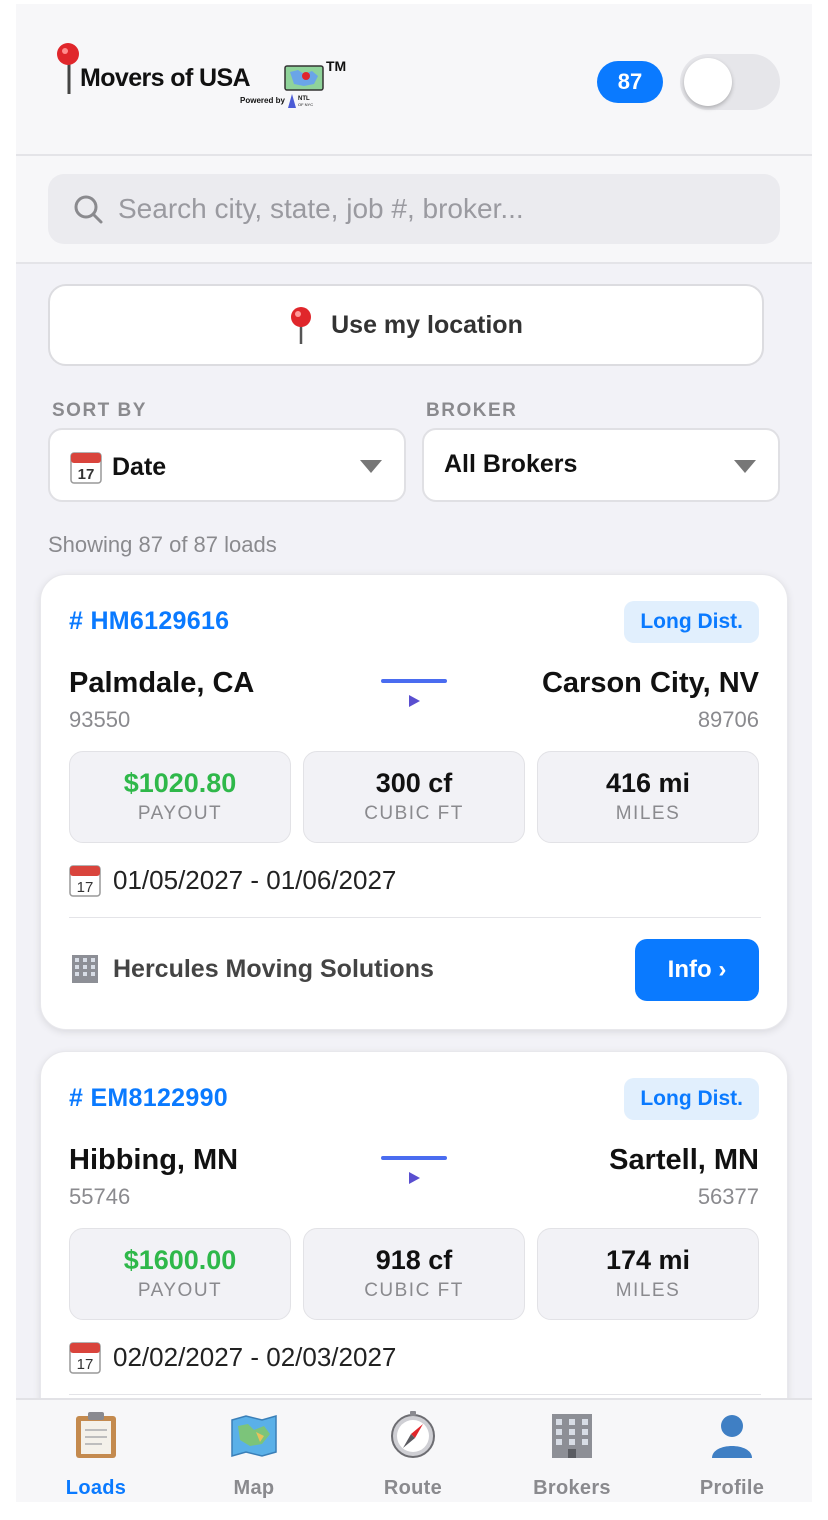 The height and width of the screenshot is (1520, 828). What do you see at coordinates (413, 1488) in the screenshot?
I see `tab-route-label: Route` at bounding box center [413, 1488].